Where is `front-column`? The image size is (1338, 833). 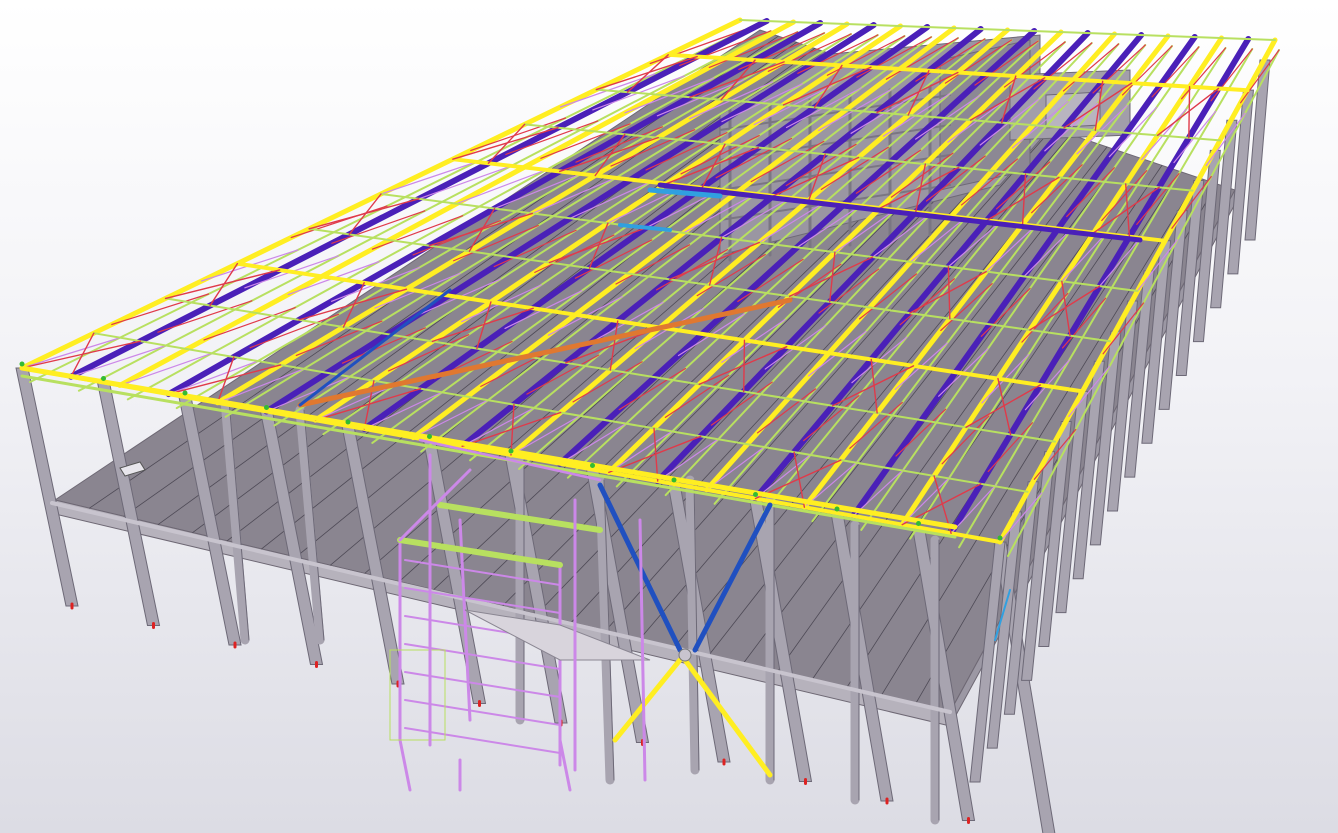
front-column is located at coordinates (47, 487).